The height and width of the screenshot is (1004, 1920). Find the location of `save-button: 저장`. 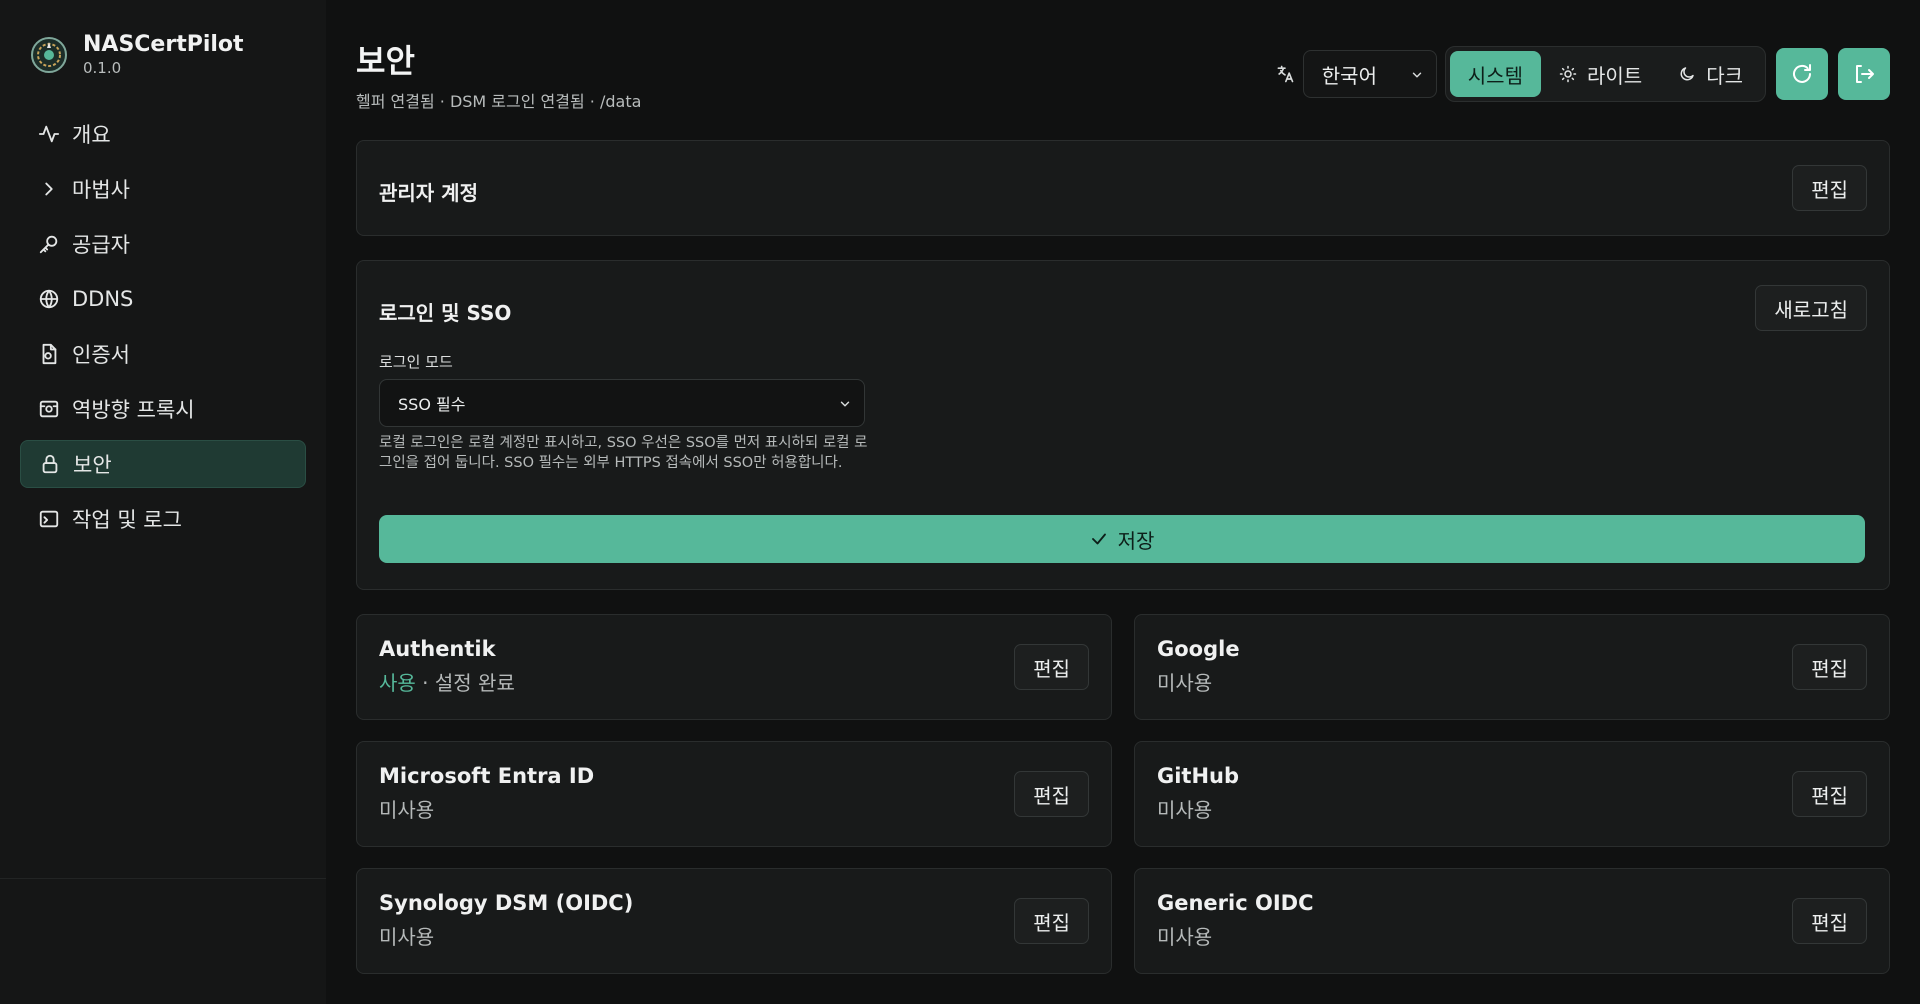

save-button: 저장 is located at coordinates (1122, 539).